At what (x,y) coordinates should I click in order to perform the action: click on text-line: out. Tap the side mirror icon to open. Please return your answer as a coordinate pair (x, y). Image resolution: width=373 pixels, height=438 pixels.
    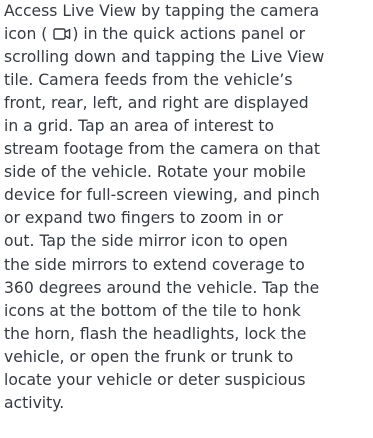
    Looking at the image, I should click on (146, 241).